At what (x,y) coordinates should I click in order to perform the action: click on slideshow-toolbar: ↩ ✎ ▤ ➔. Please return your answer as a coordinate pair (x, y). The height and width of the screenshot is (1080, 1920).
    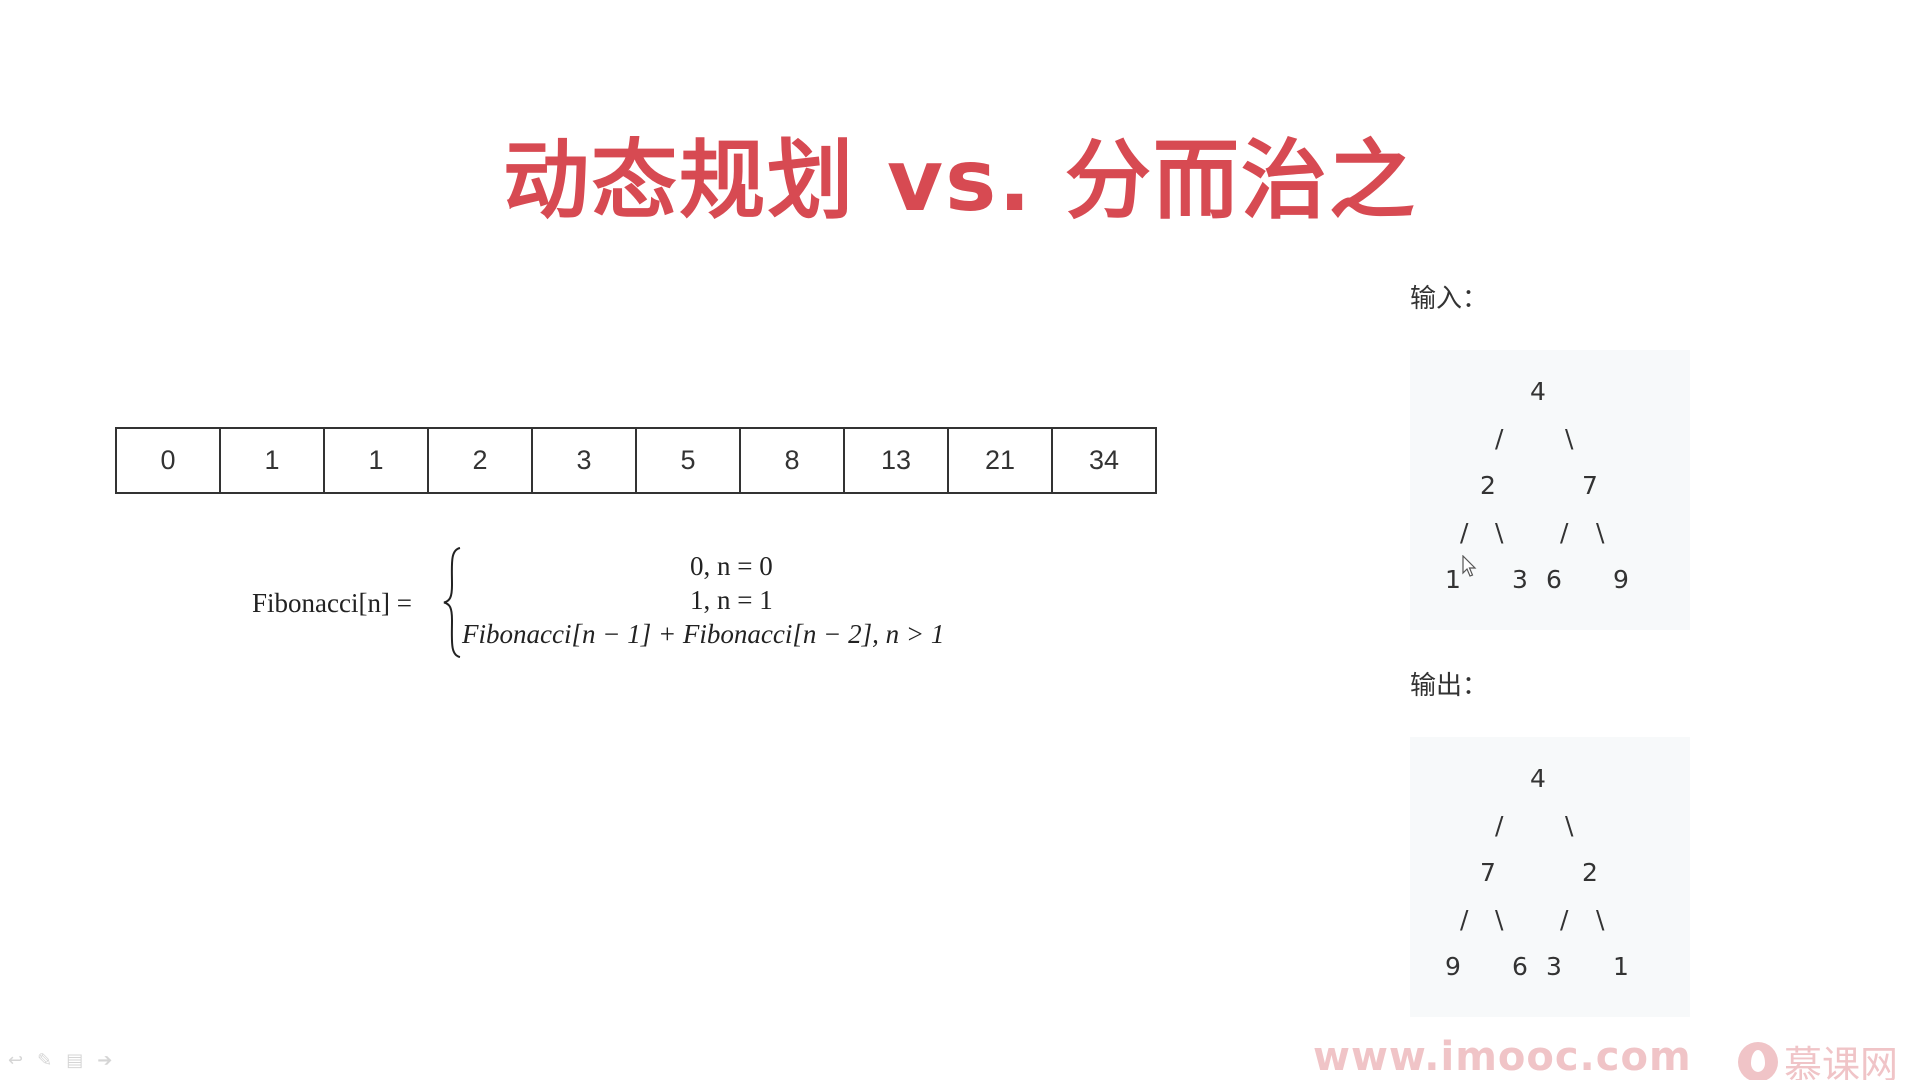
    Looking at the image, I should click on (60, 1060).